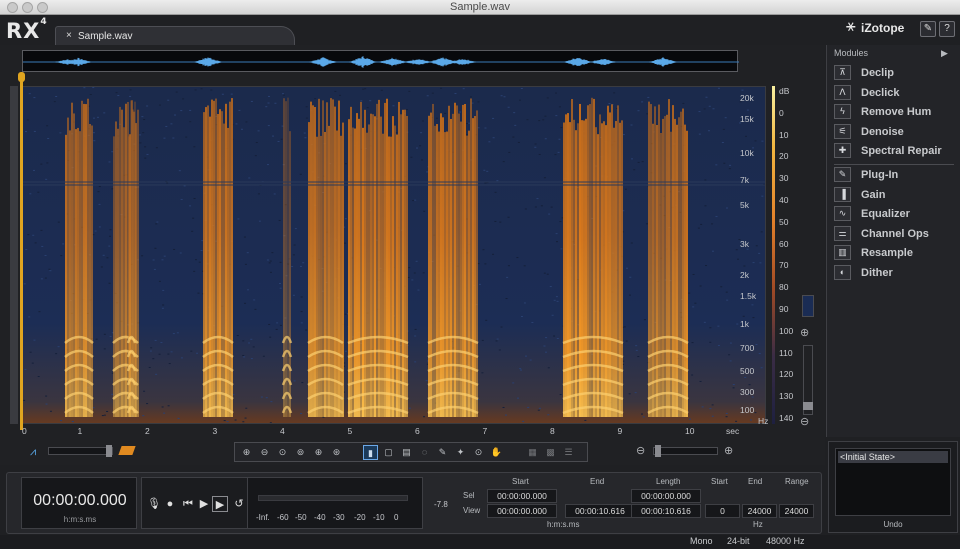 This screenshot has height=549, width=960. Describe the element at coordinates (170, 504) in the screenshot. I see `record-button: ●` at that location.